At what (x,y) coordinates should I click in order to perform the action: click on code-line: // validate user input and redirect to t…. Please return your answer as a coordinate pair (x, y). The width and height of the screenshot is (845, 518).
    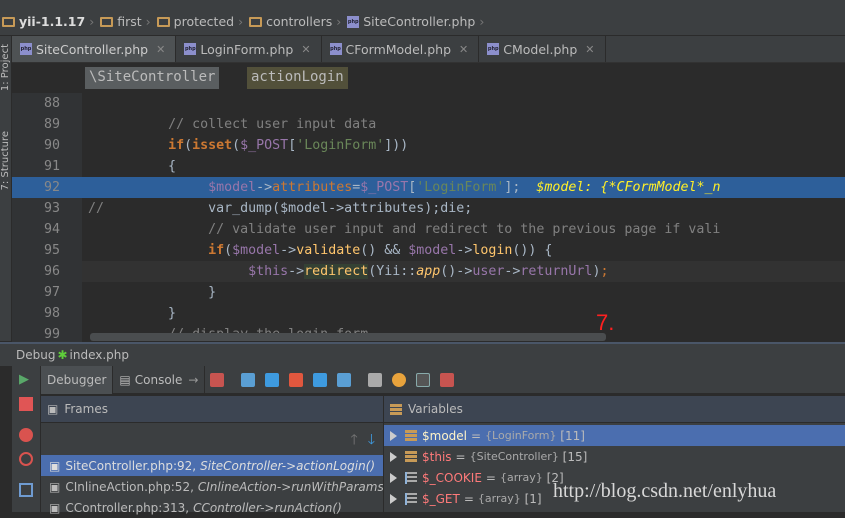
    Looking at the image, I should click on (464, 229).